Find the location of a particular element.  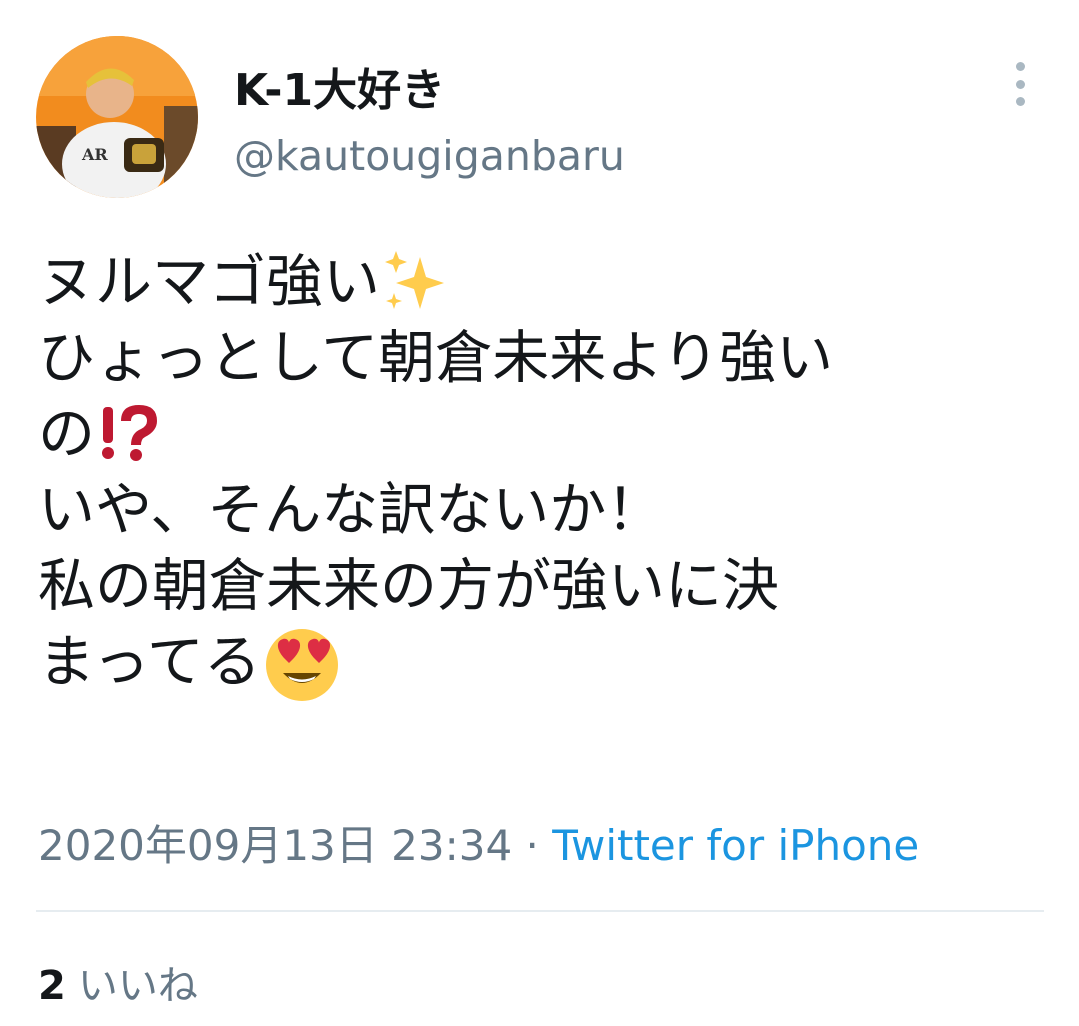

divider is located at coordinates (540, 911).